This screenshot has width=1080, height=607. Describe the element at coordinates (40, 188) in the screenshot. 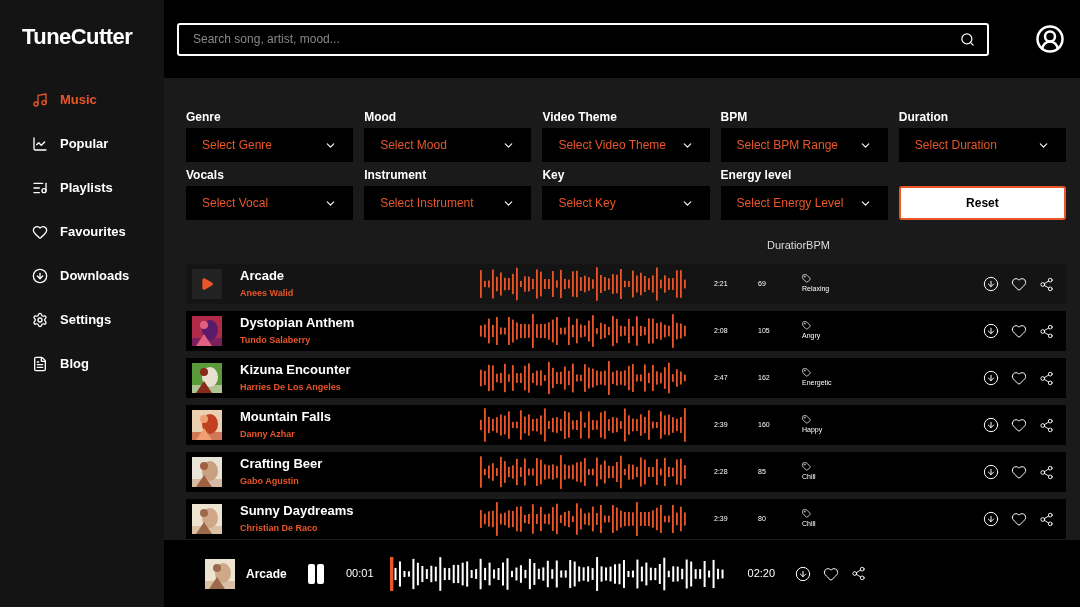

I see `playlist-icon` at that location.